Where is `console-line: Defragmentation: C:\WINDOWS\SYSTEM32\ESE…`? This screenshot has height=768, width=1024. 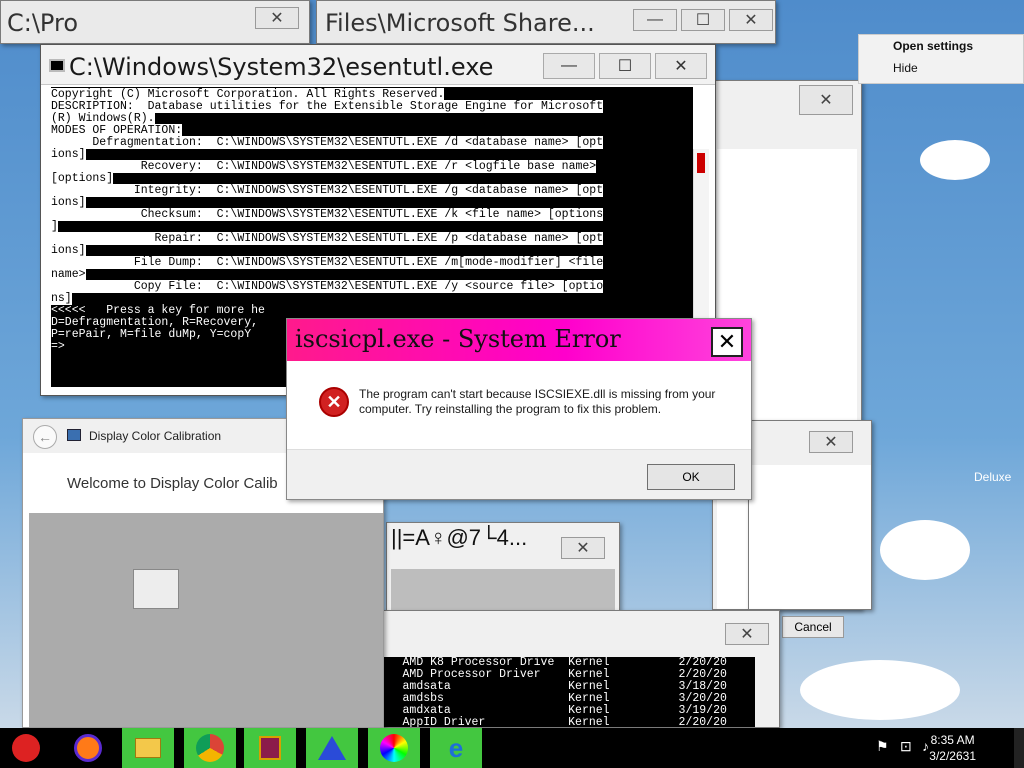 console-line: Defragmentation: C:\WINDOWS\SYSTEM32\ESE… is located at coordinates (327, 142).